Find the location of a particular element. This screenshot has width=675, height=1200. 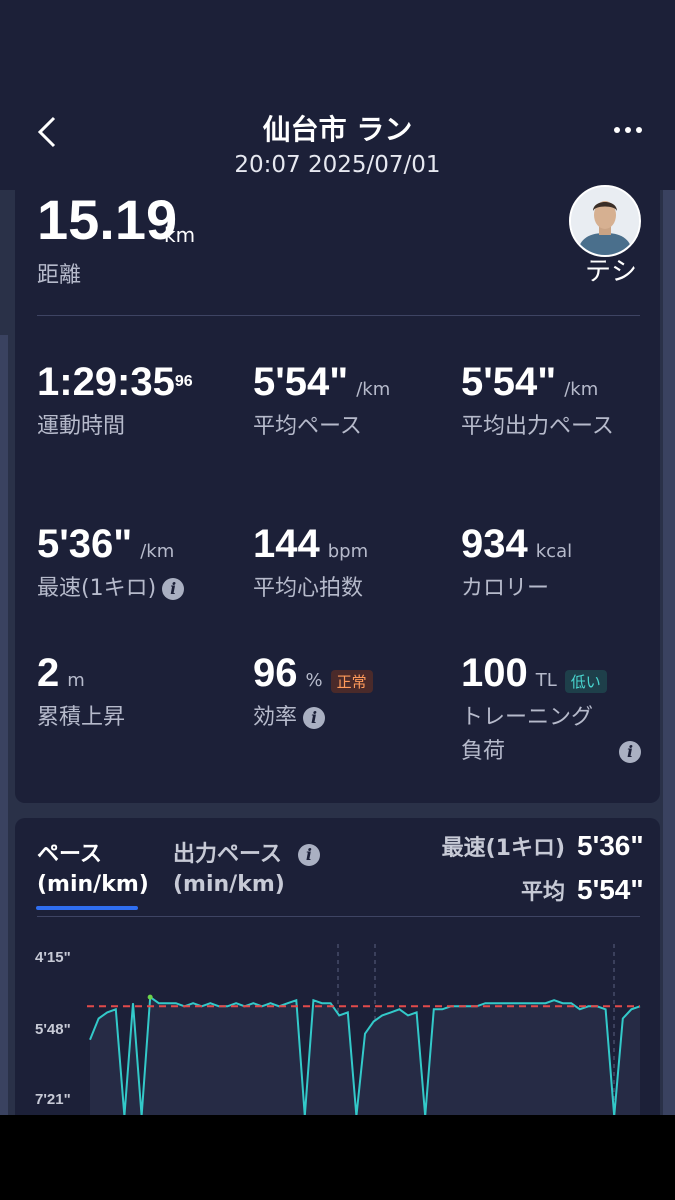

user-avatar-icon is located at coordinates (605, 221).